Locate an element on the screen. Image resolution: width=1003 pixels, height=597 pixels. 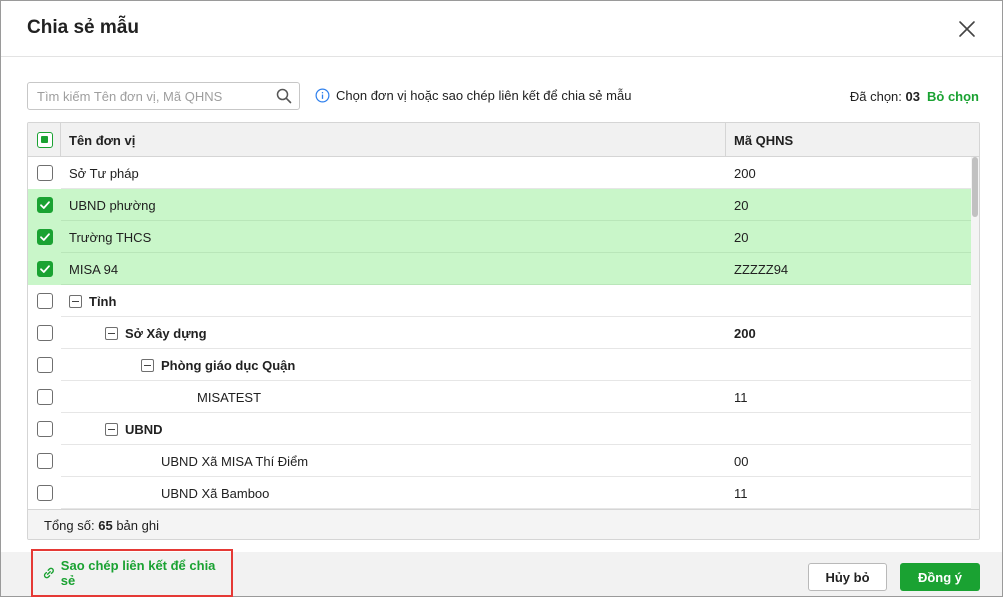
unit-name: UBND phường is located at coordinates (112, 205).